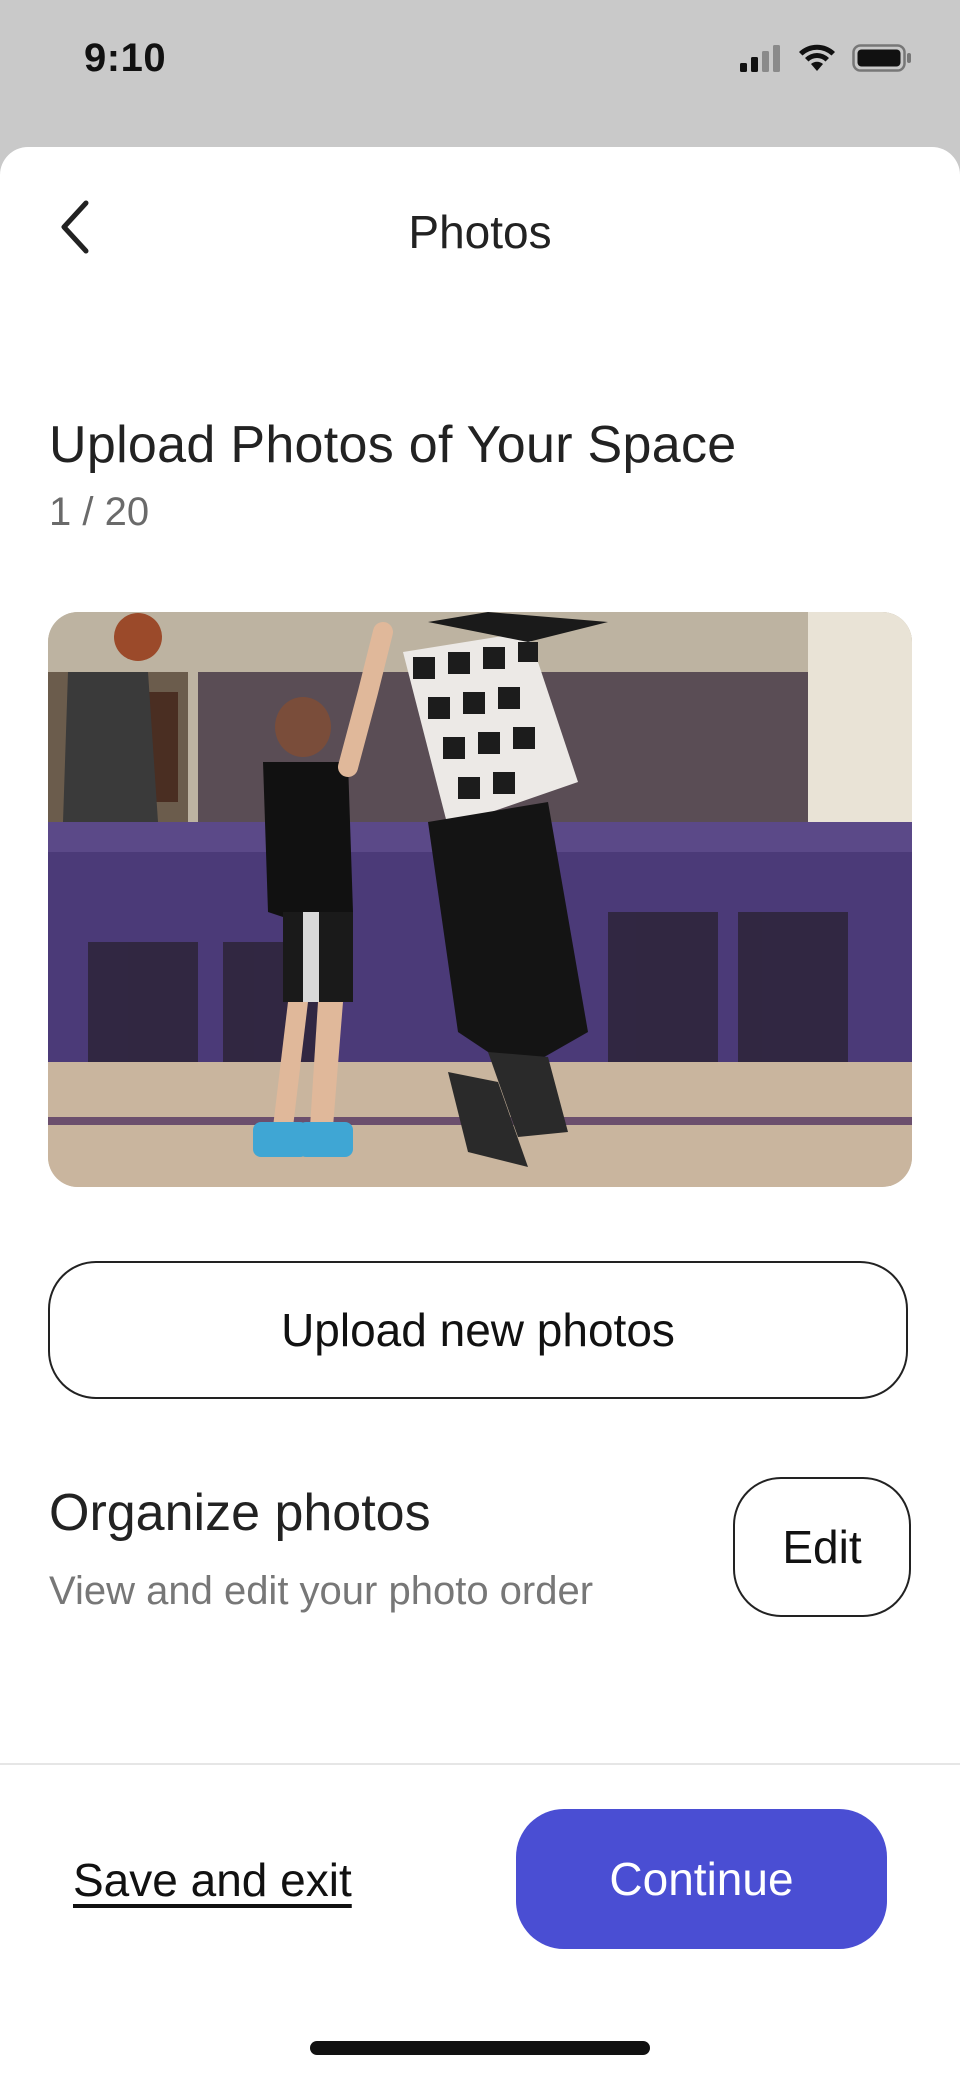 The width and height of the screenshot is (960, 2079). I want to click on edit-photo-order-button: Edit, so click(822, 1547).